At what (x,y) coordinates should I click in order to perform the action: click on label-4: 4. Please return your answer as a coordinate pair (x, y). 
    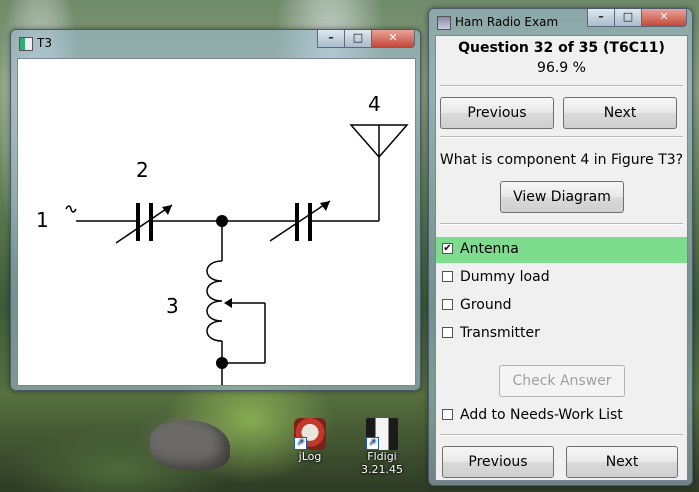
    Looking at the image, I should click on (374, 104).